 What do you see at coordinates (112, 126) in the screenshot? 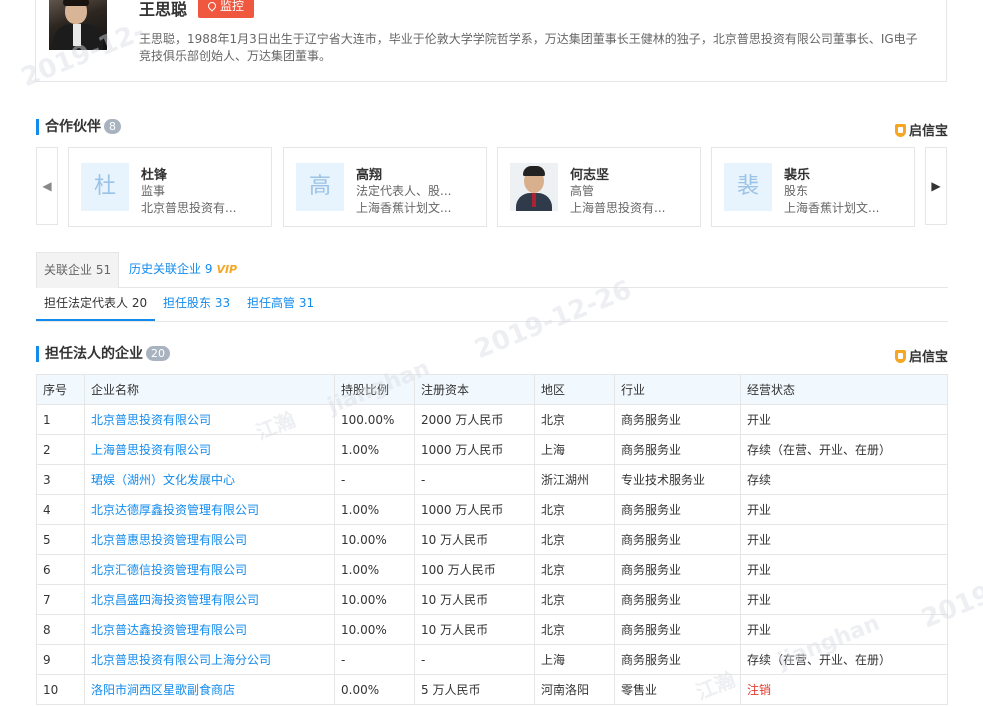
I see `partners-count-badge: 8` at bounding box center [112, 126].